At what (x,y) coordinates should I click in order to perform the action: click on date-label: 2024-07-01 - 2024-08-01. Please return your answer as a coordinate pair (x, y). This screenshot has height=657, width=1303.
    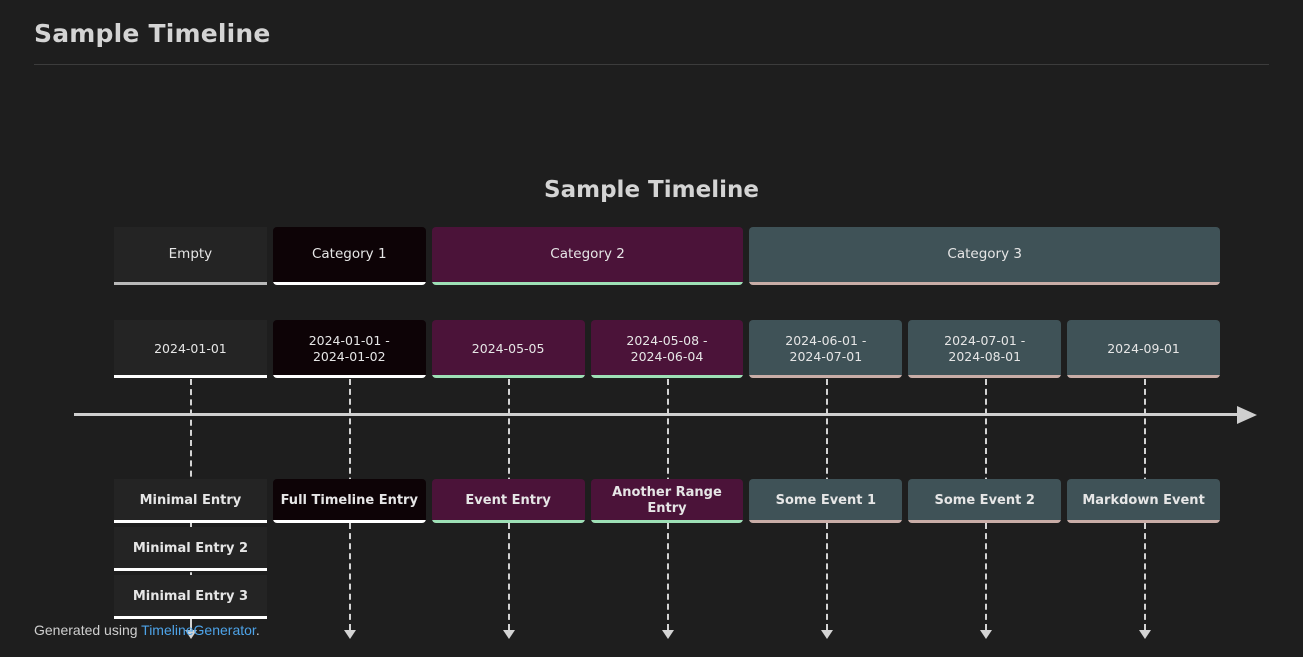
    Looking at the image, I should click on (985, 348).